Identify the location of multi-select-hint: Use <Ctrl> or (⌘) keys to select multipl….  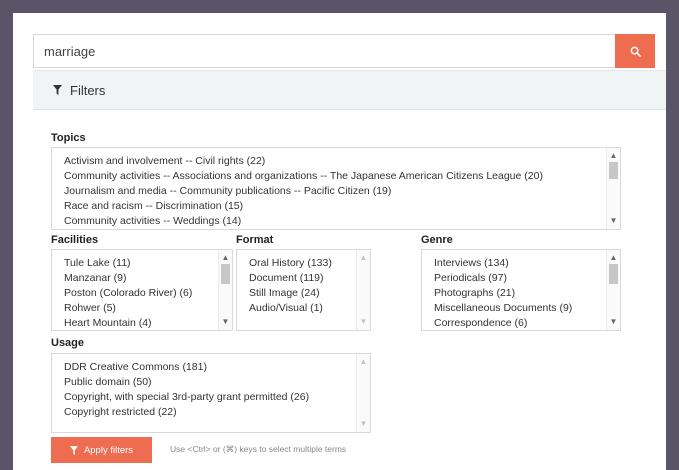
(258, 449).